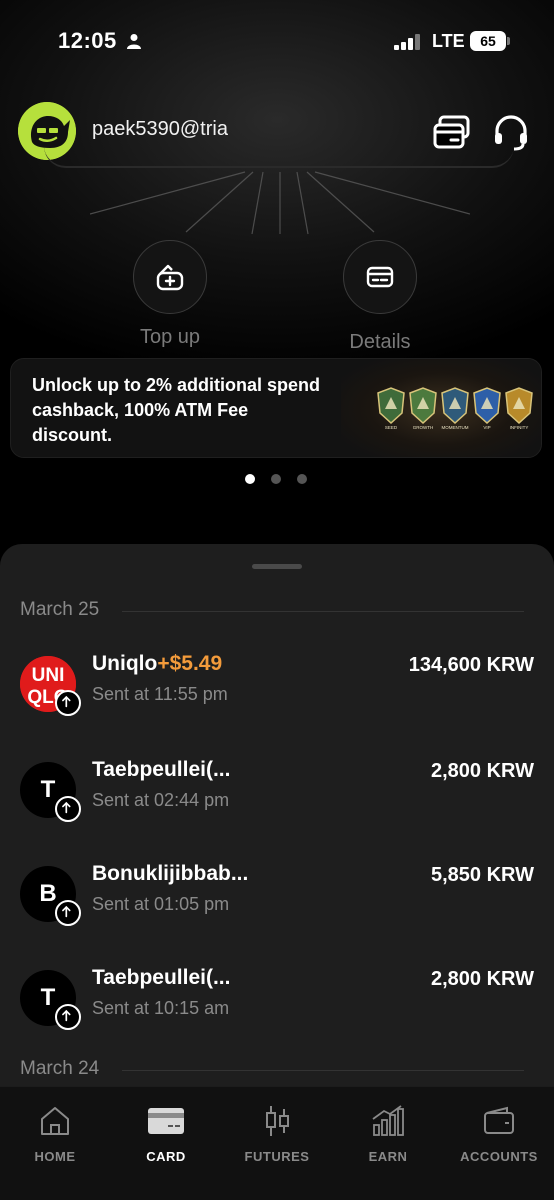  What do you see at coordinates (380, 342) in the screenshot?
I see `details-label: Details` at bounding box center [380, 342].